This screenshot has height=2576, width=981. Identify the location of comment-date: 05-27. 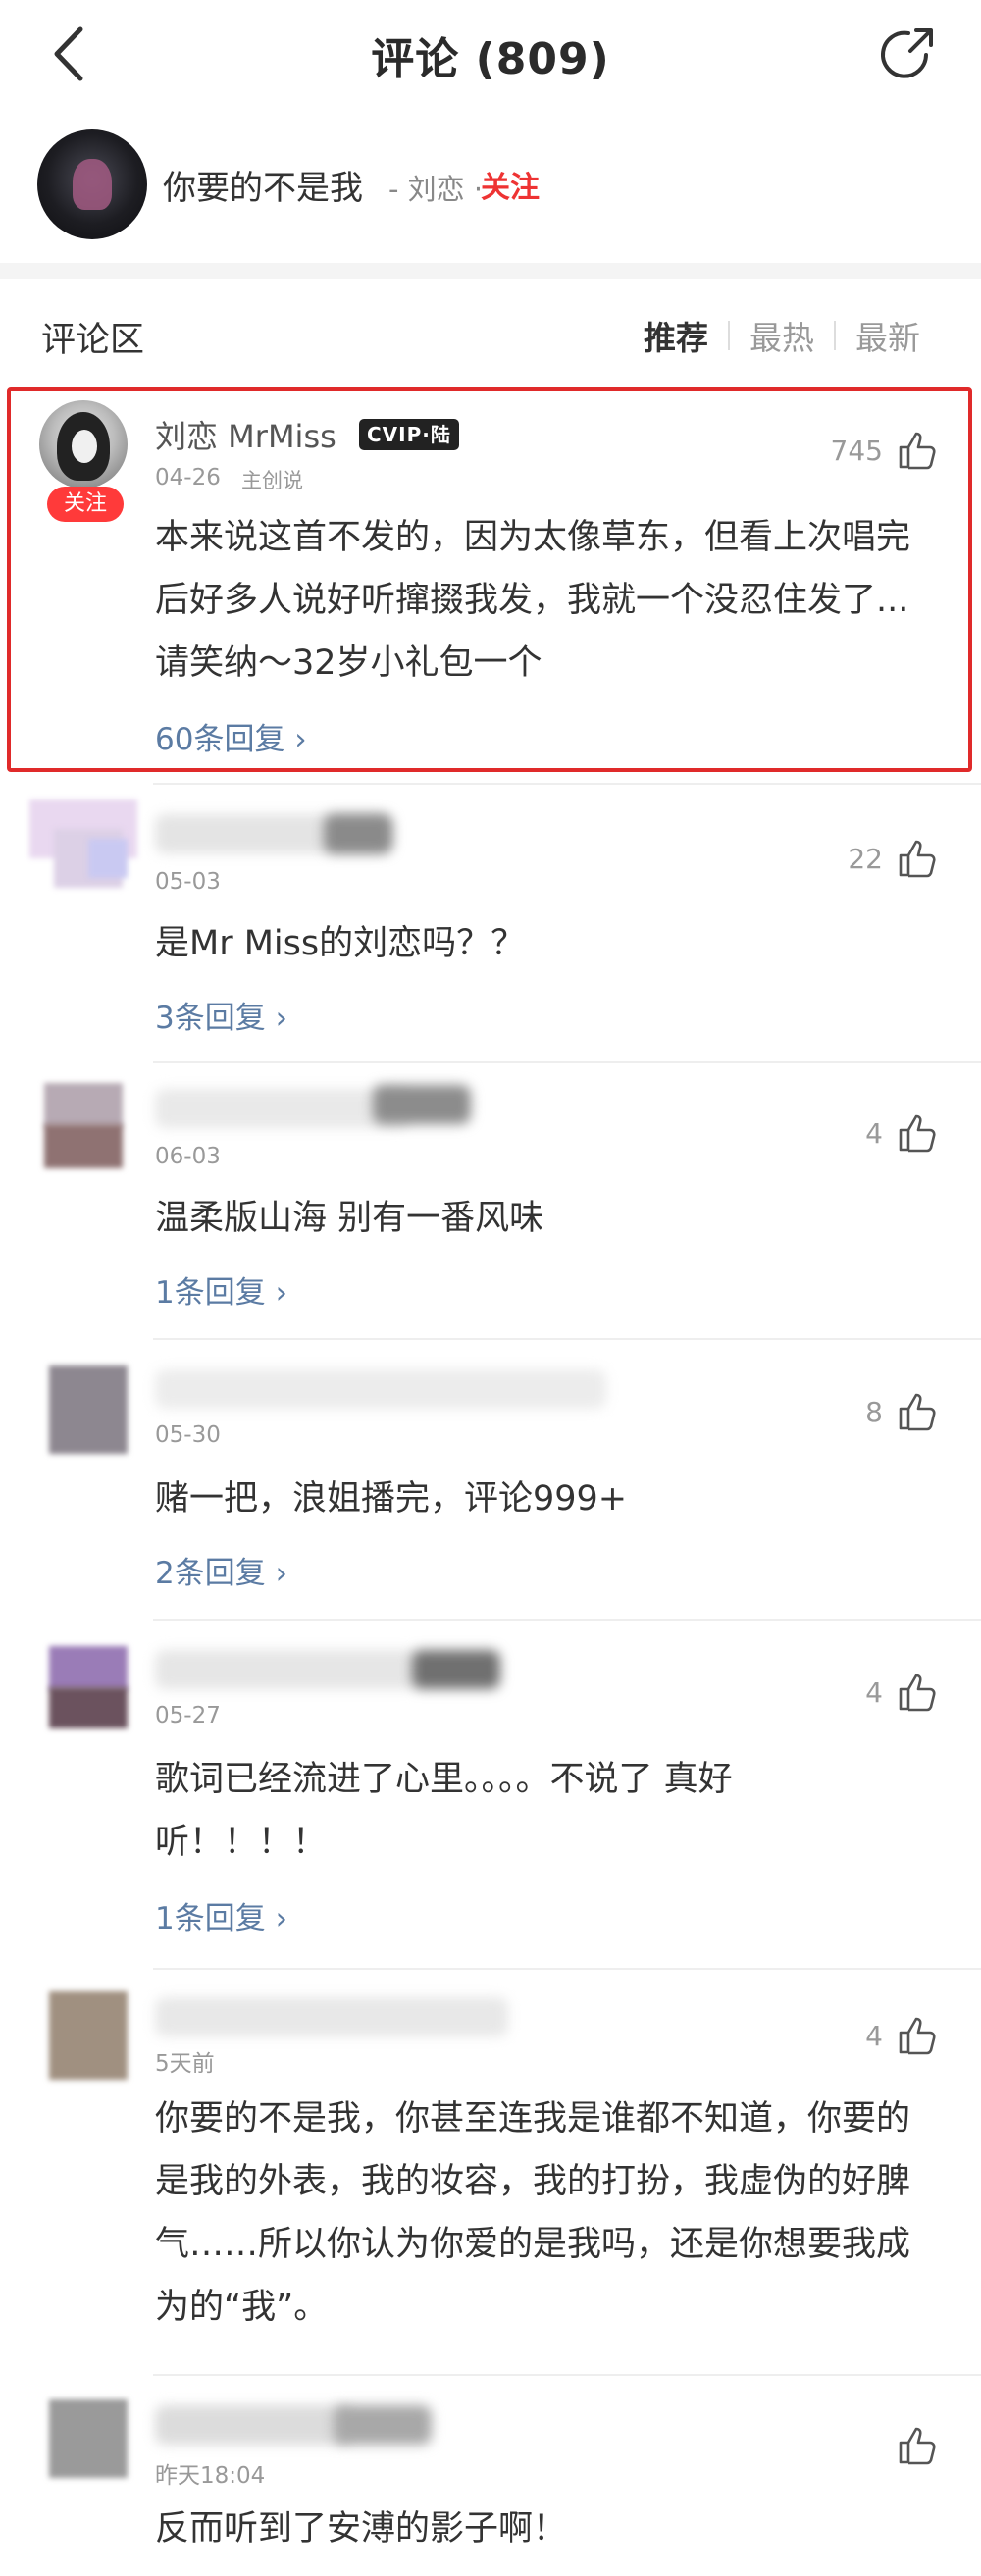
(188, 1715).